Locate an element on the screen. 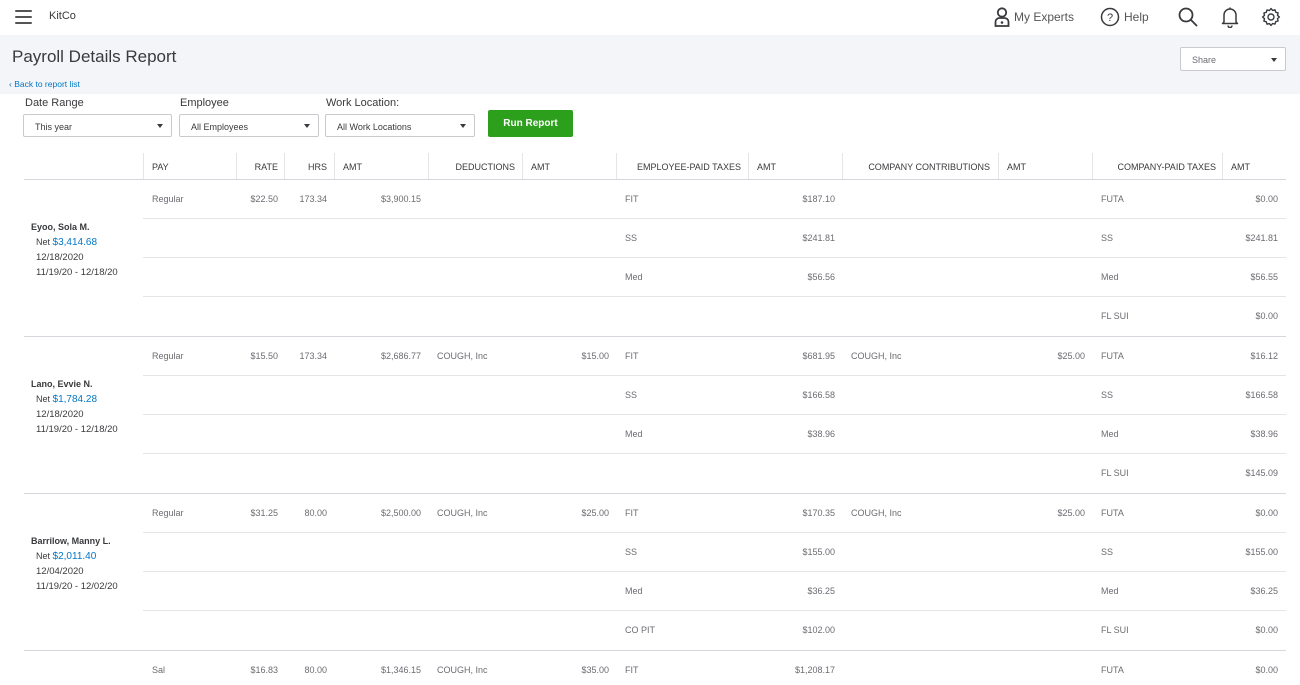 This screenshot has width=1300, height=685. cell-rate: $15.50 is located at coordinates (264, 356).